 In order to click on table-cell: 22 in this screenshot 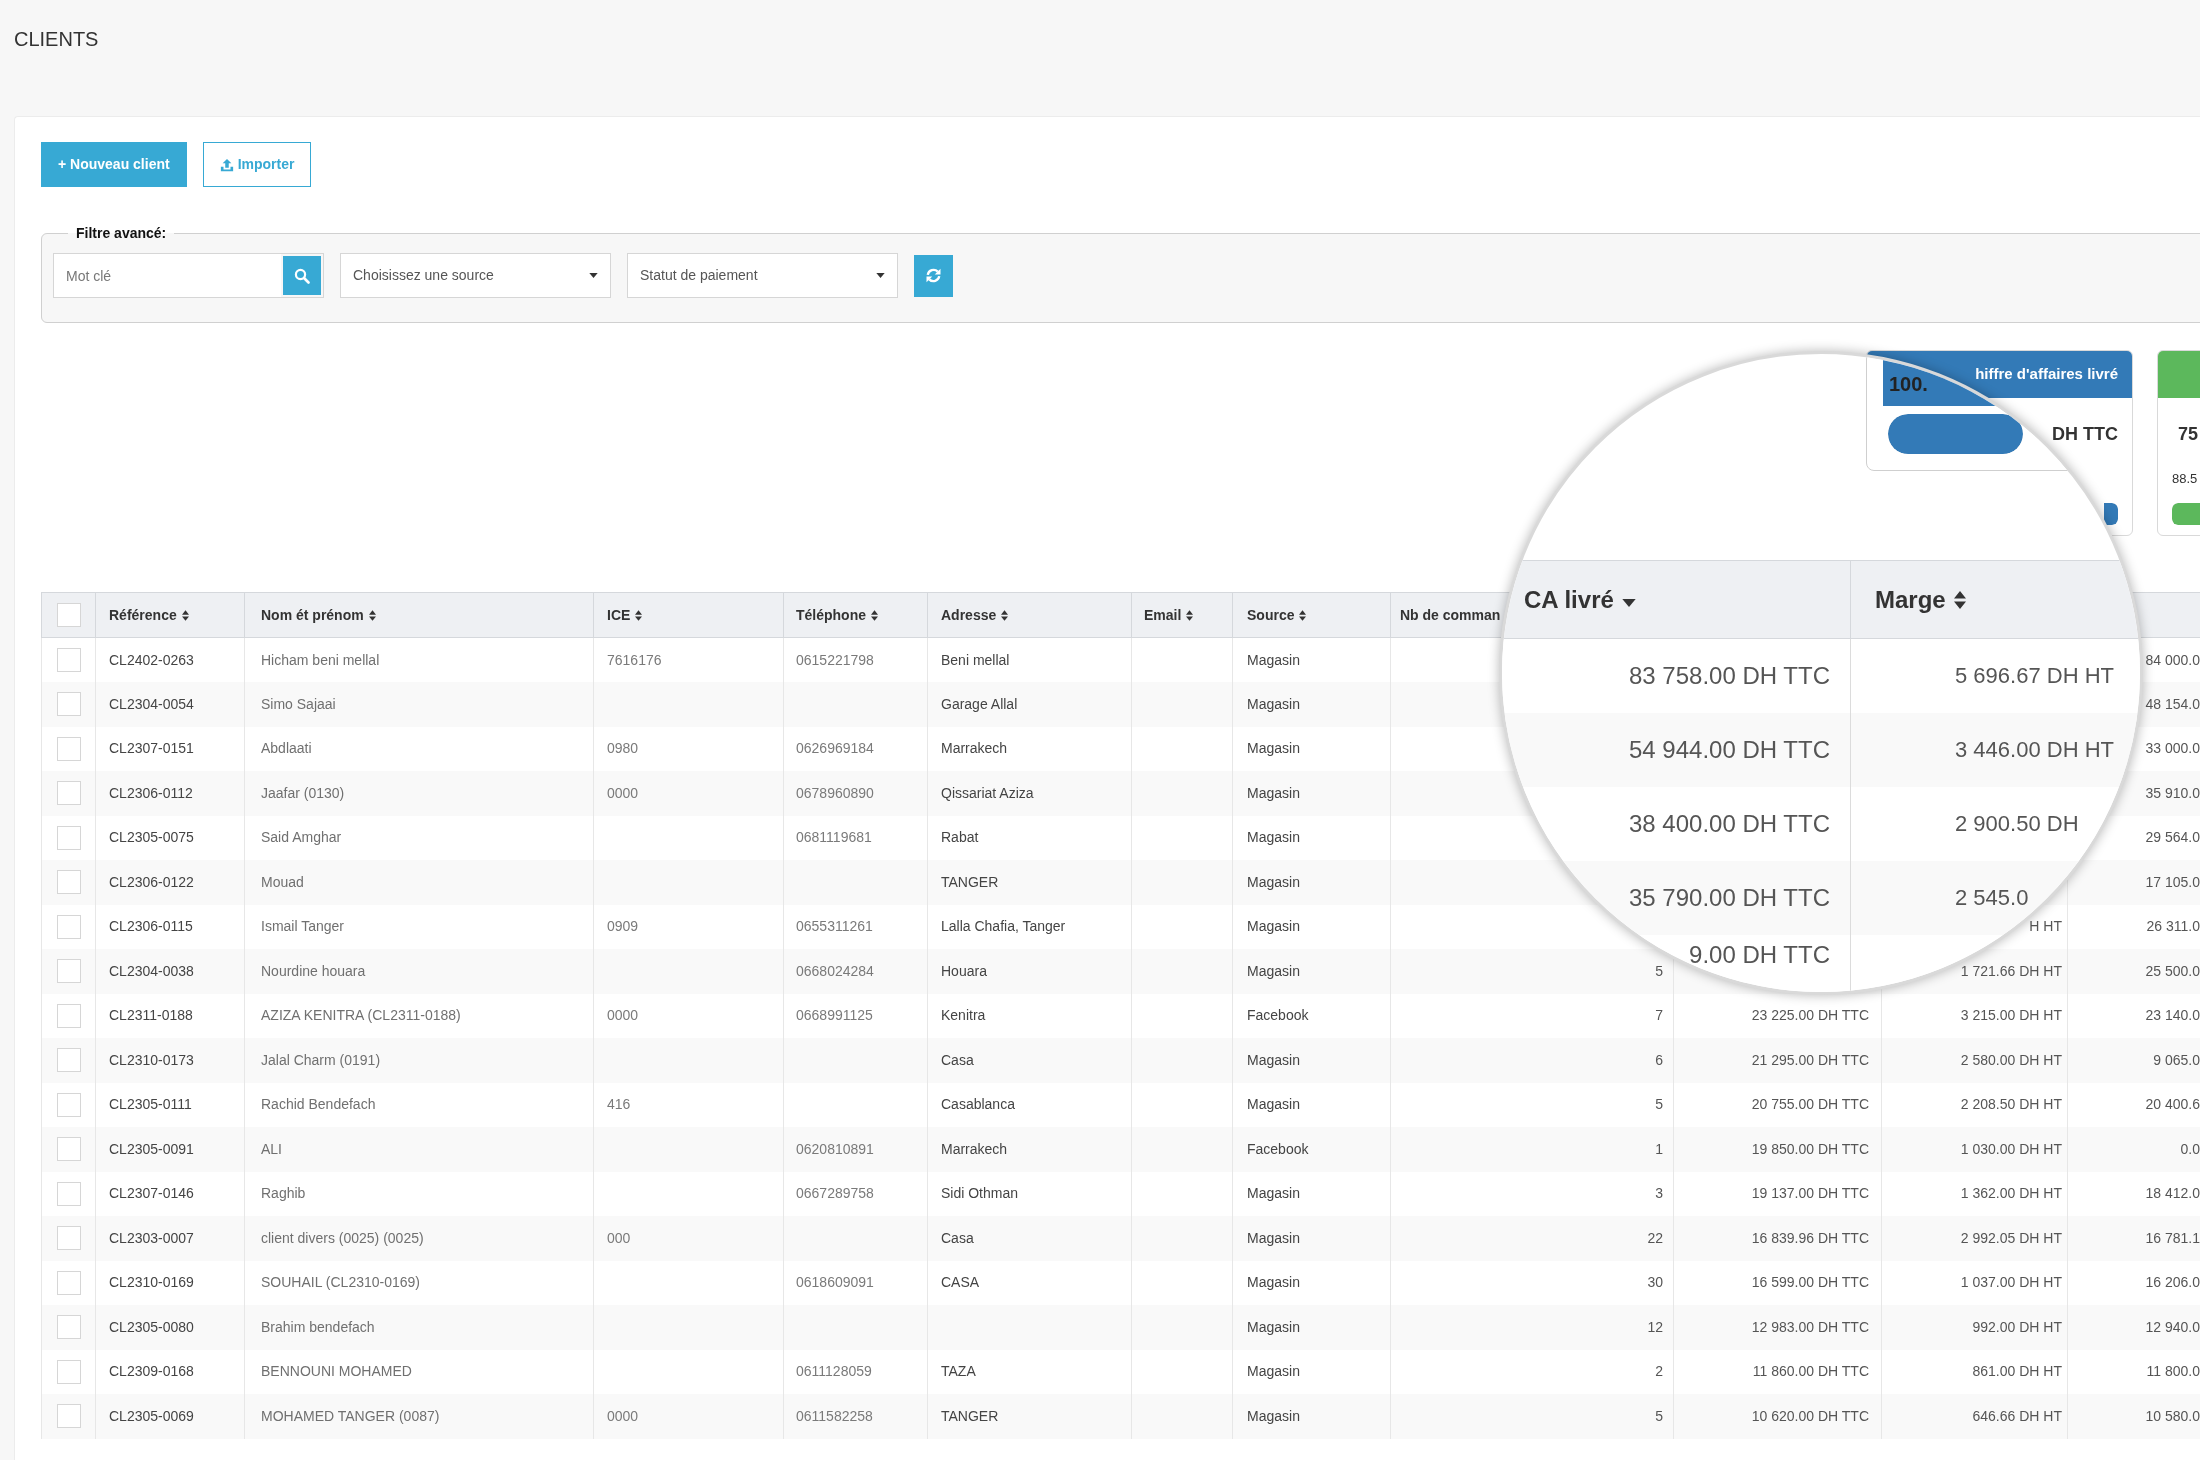, I will do `click(1532, 1238)`.